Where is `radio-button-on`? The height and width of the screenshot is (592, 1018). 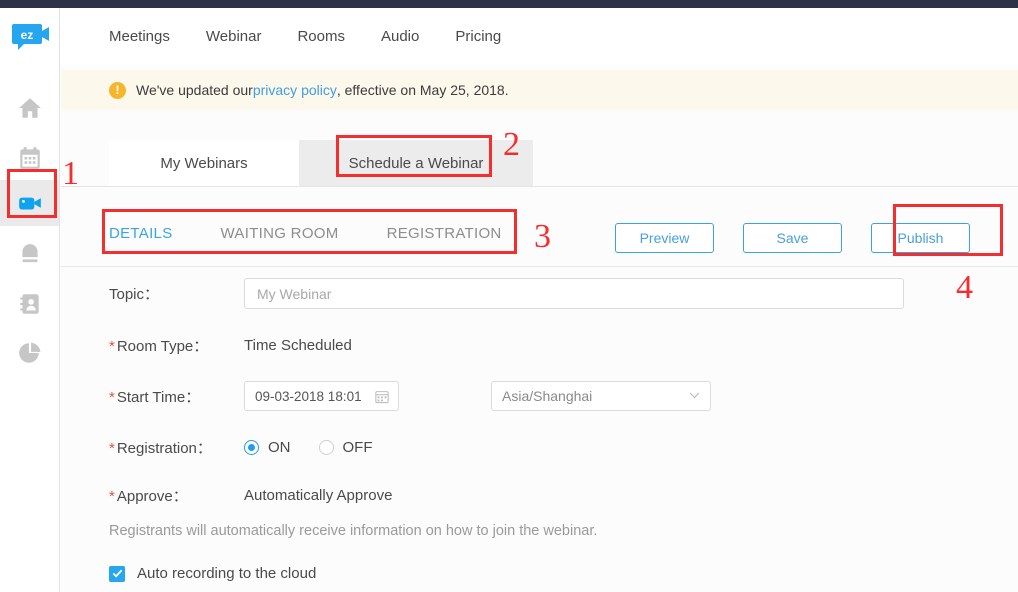 radio-button-on is located at coordinates (251, 447).